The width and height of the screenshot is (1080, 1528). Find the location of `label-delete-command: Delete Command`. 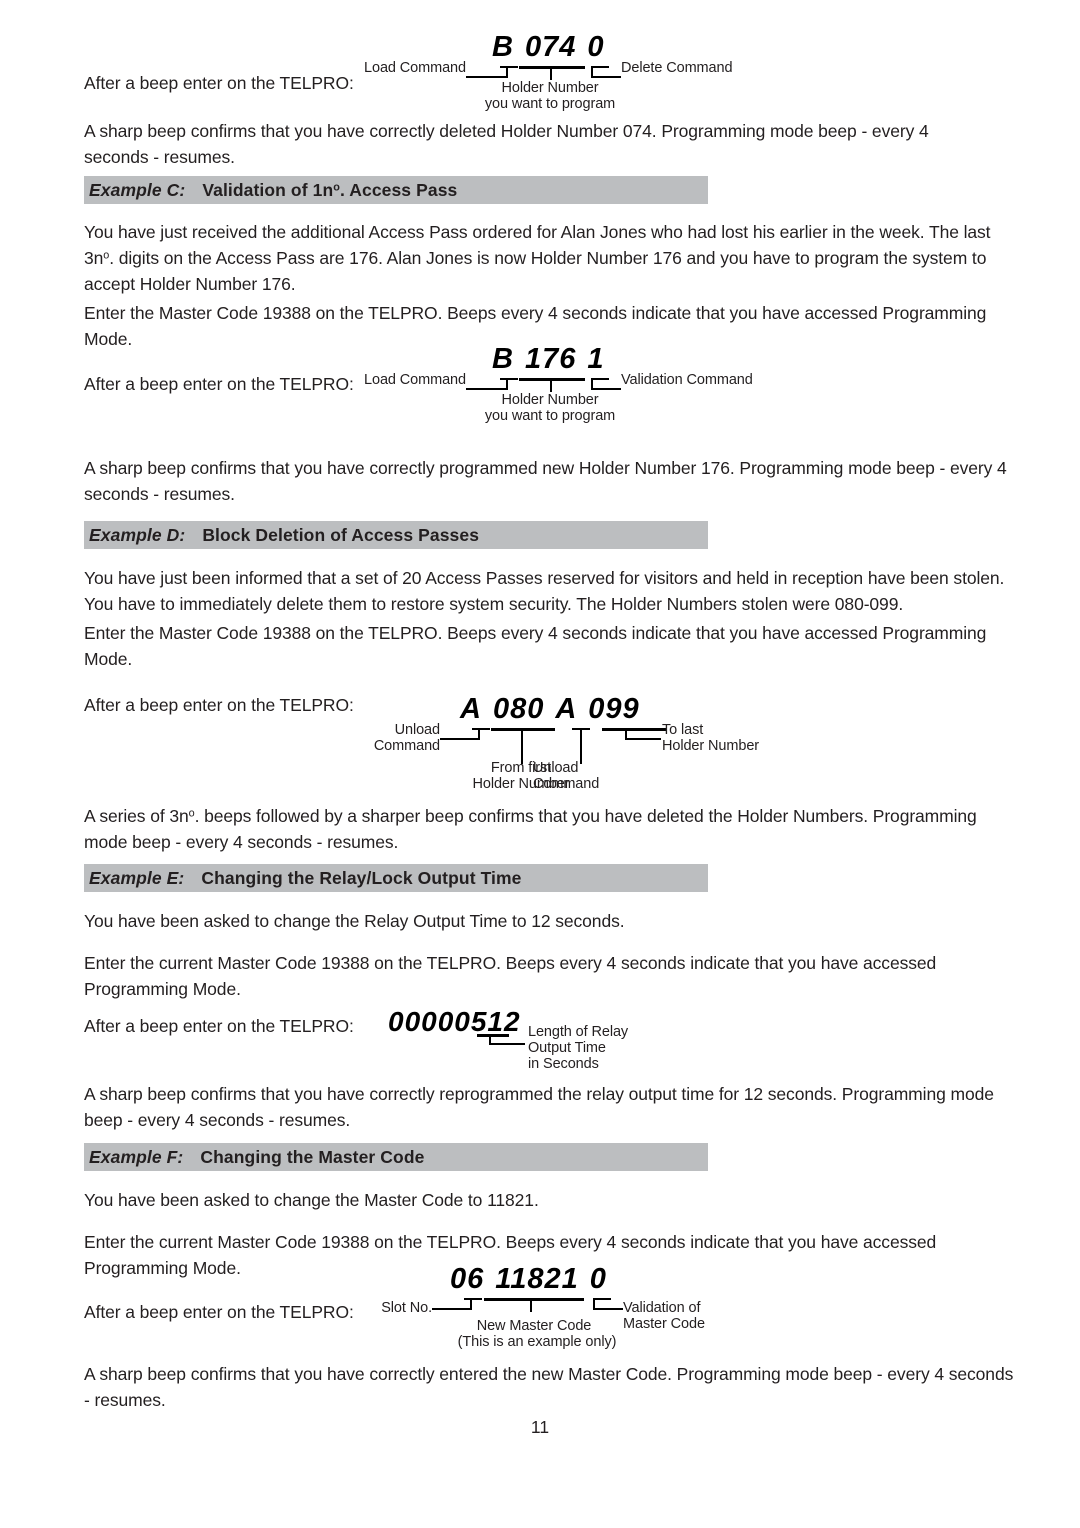

label-delete-command: Delete Command is located at coordinates (677, 68).